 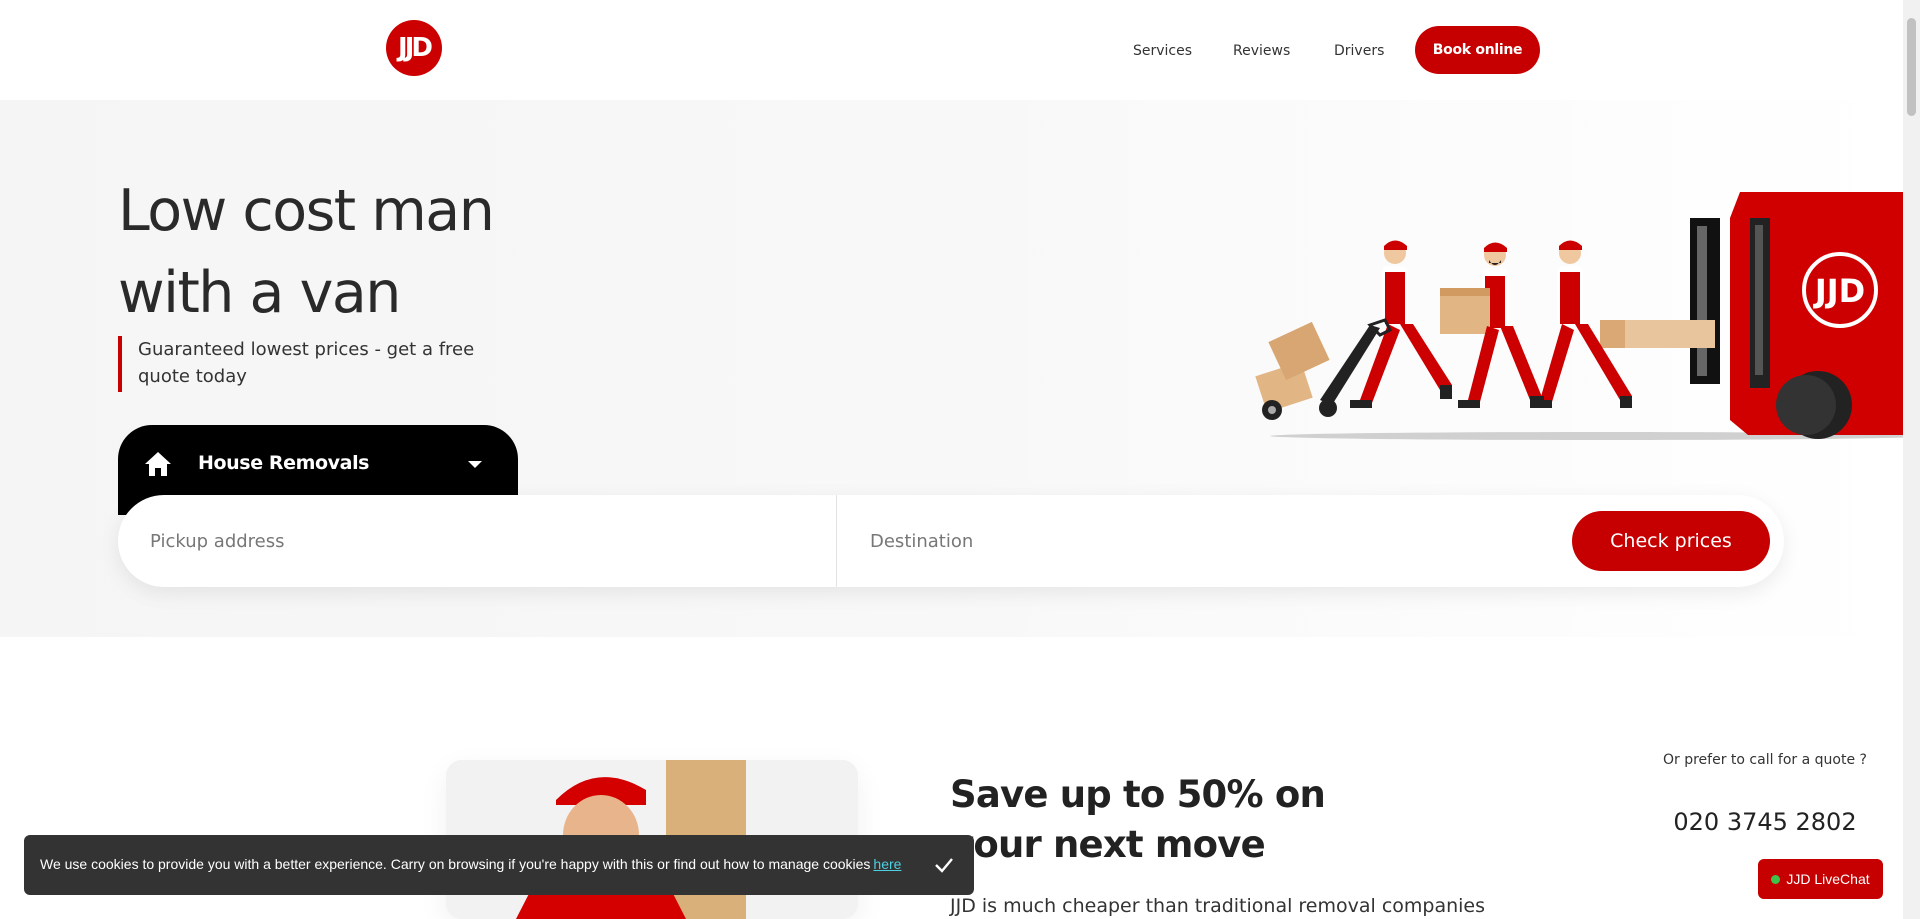 What do you see at coordinates (306, 252) in the screenshot?
I see `hero-title: Low cost man with a van` at bounding box center [306, 252].